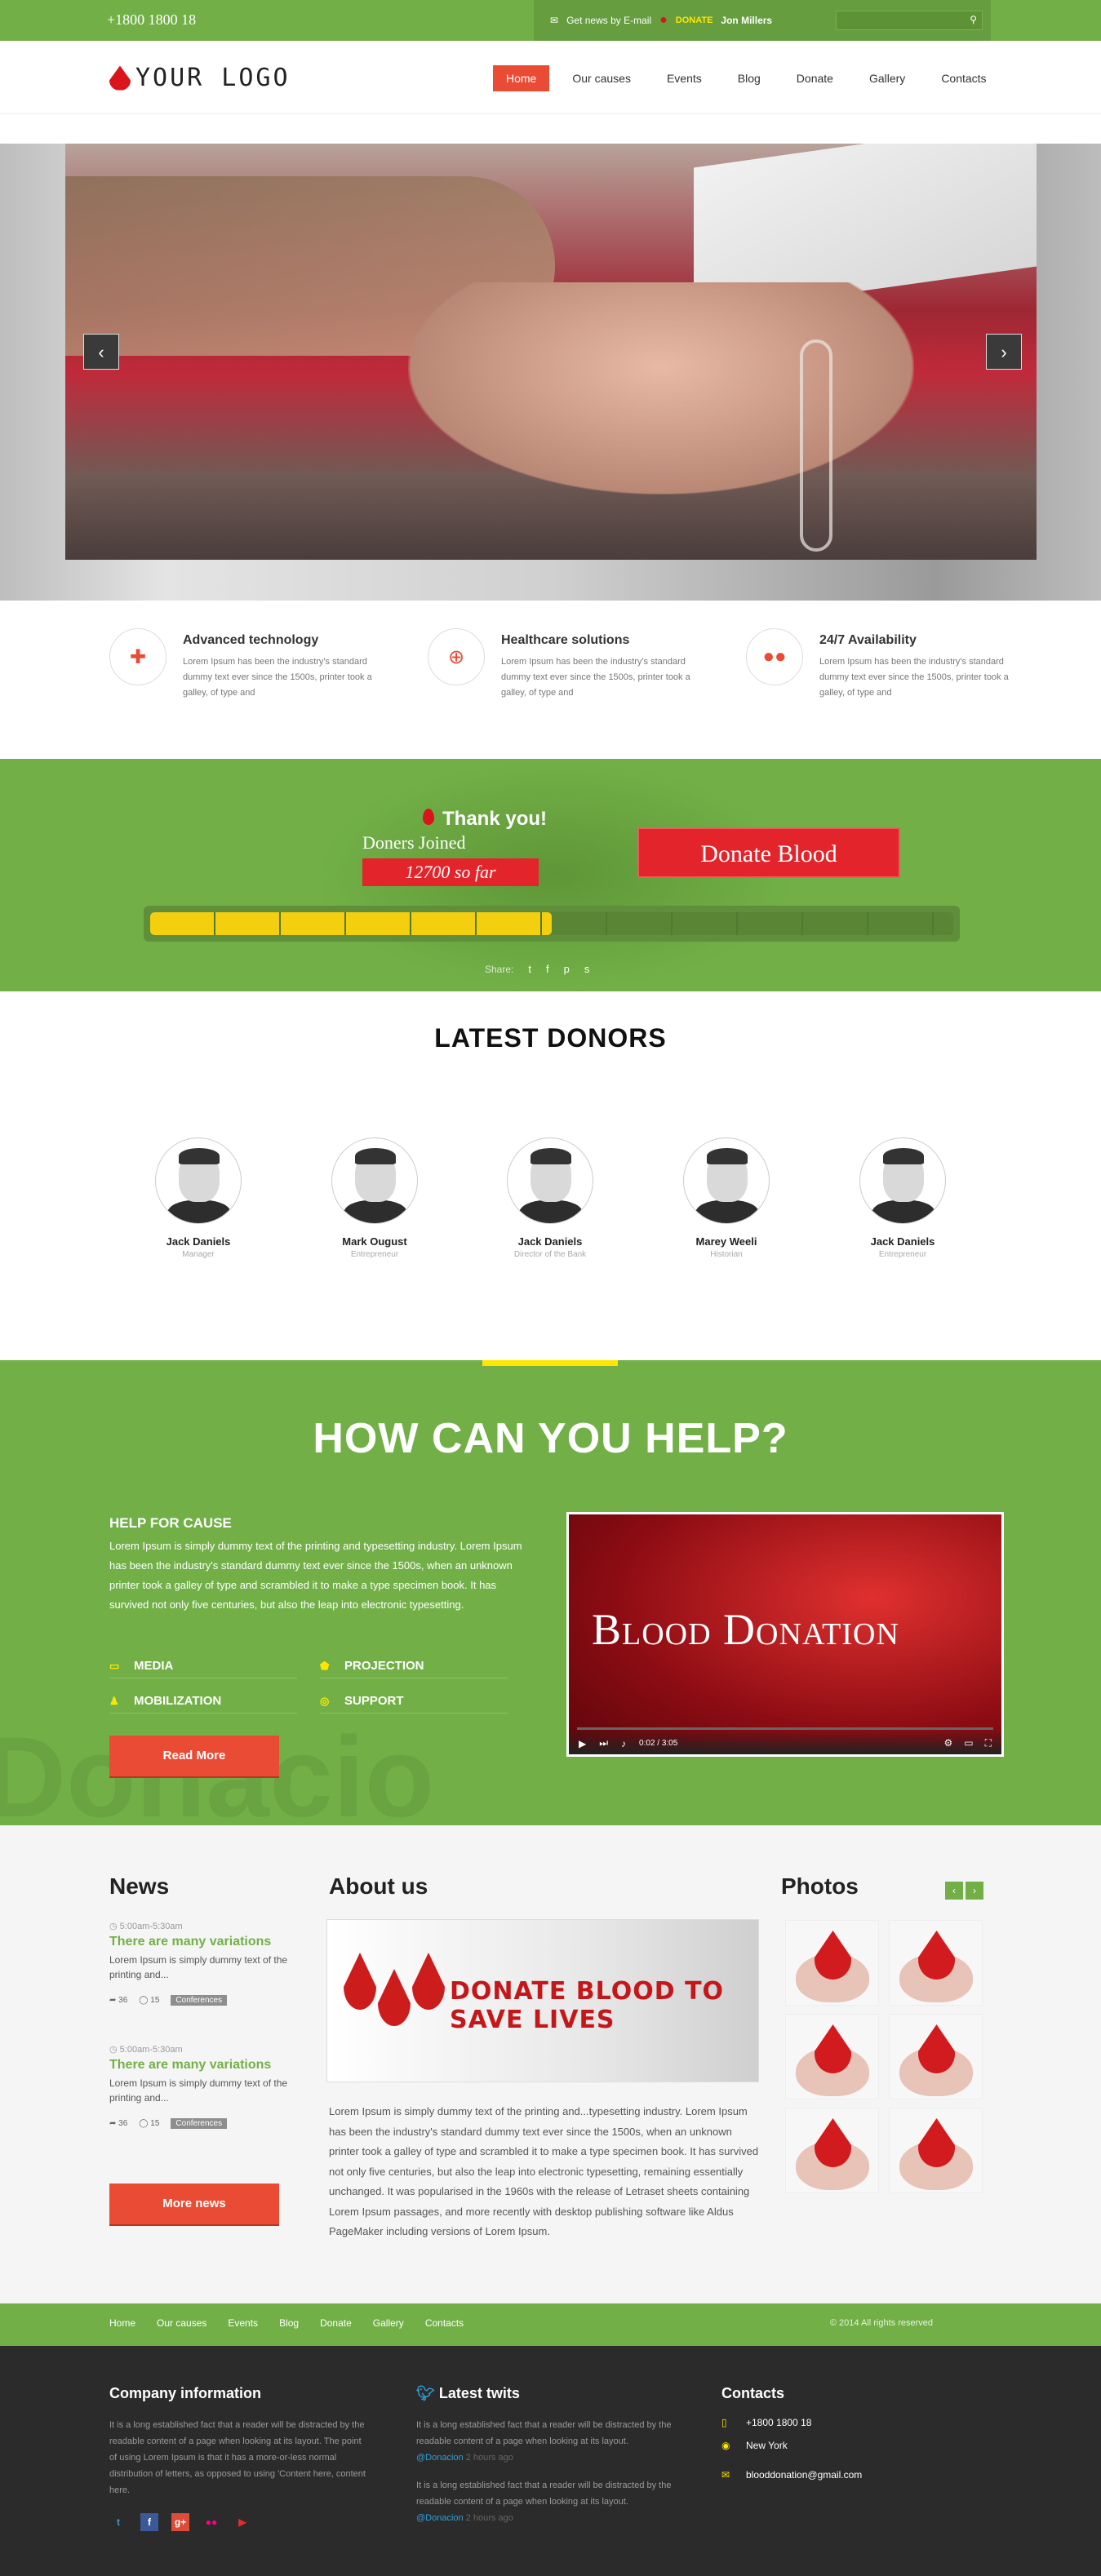  What do you see at coordinates (684, 78) in the screenshot?
I see `nav-events: Events` at bounding box center [684, 78].